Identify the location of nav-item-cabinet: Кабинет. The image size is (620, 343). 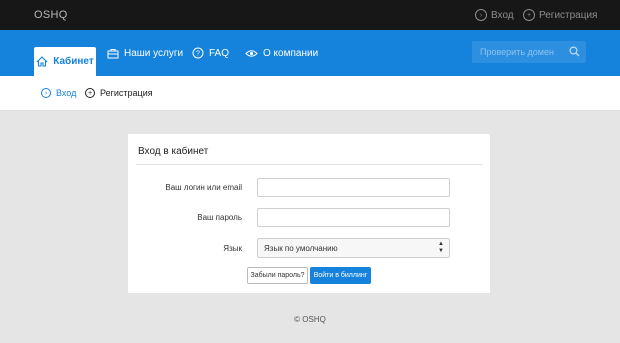
(65, 61).